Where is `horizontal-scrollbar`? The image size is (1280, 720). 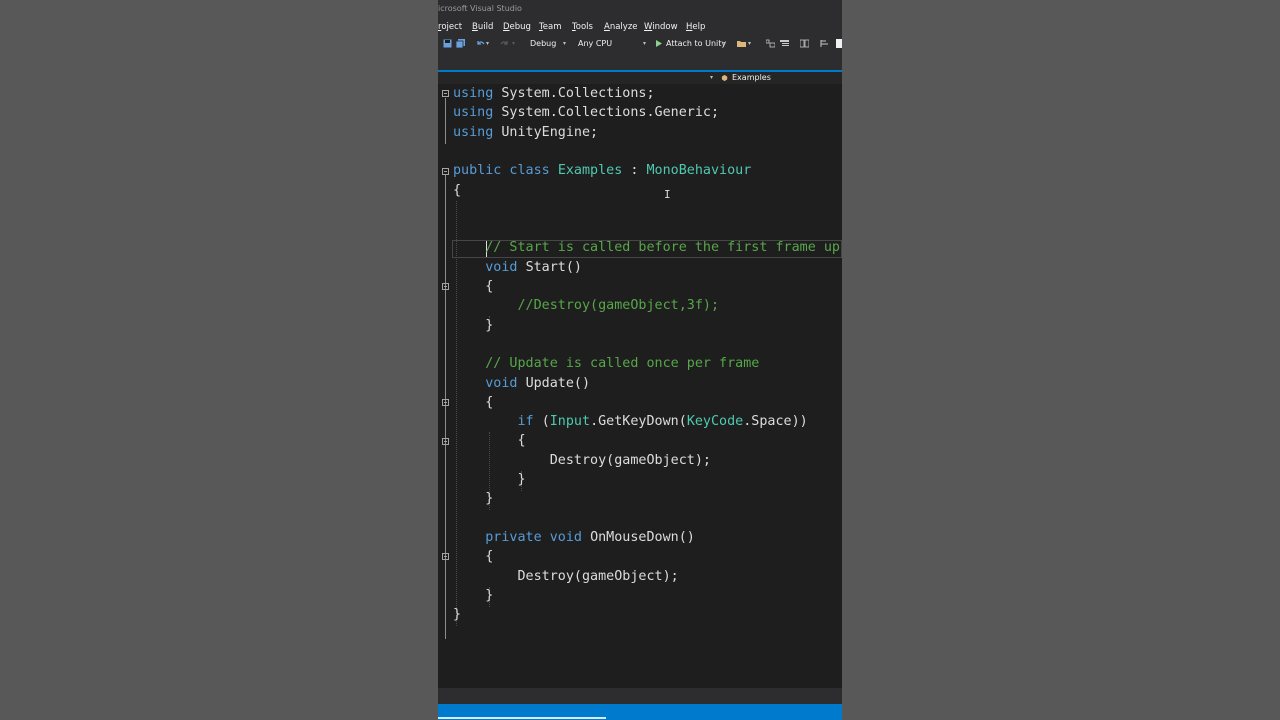
horizontal-scrollbar is located at coordinates (640, 696).